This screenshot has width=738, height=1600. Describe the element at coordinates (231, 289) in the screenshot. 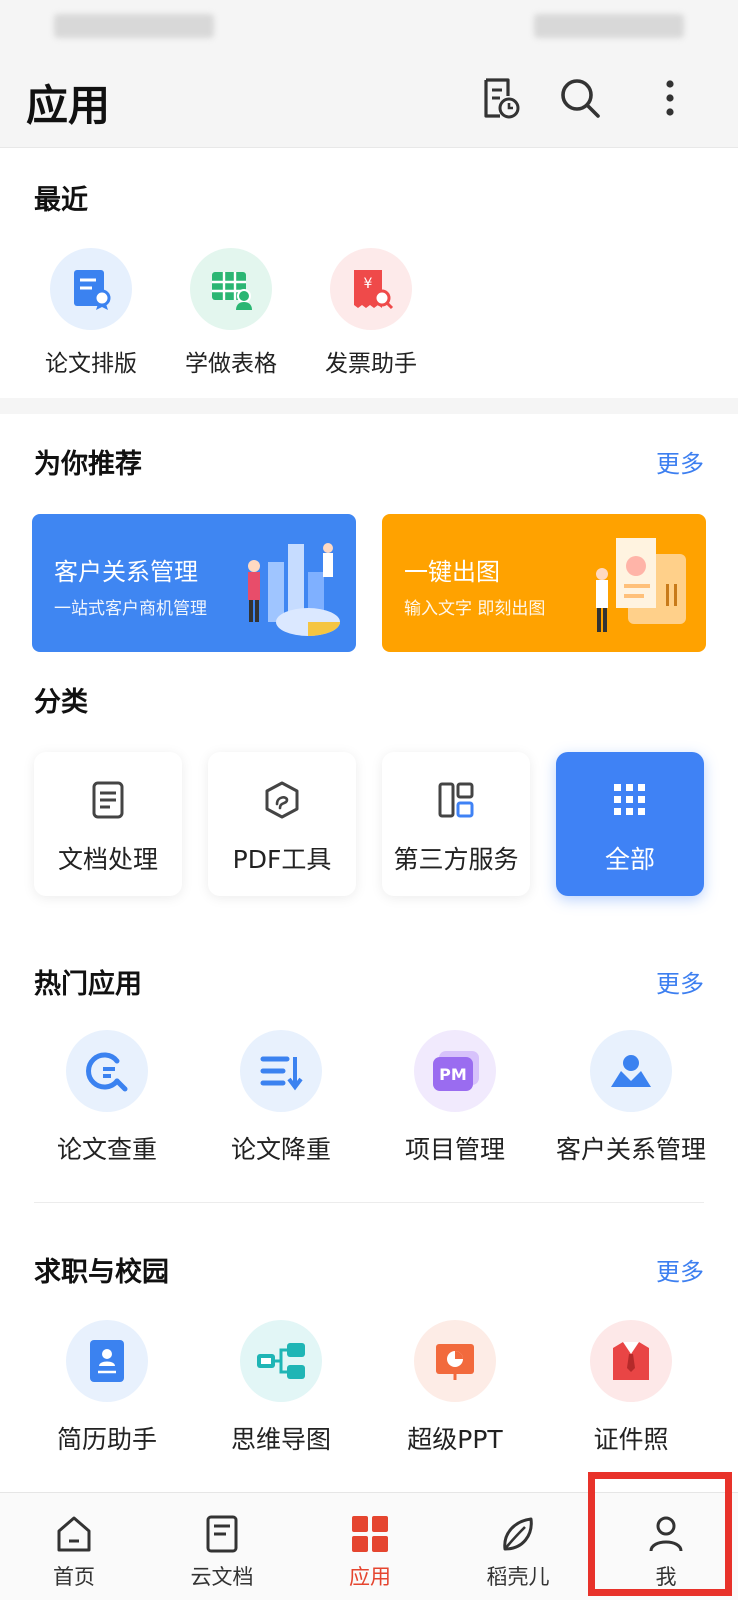

I see `learn-table-icon` at that location.